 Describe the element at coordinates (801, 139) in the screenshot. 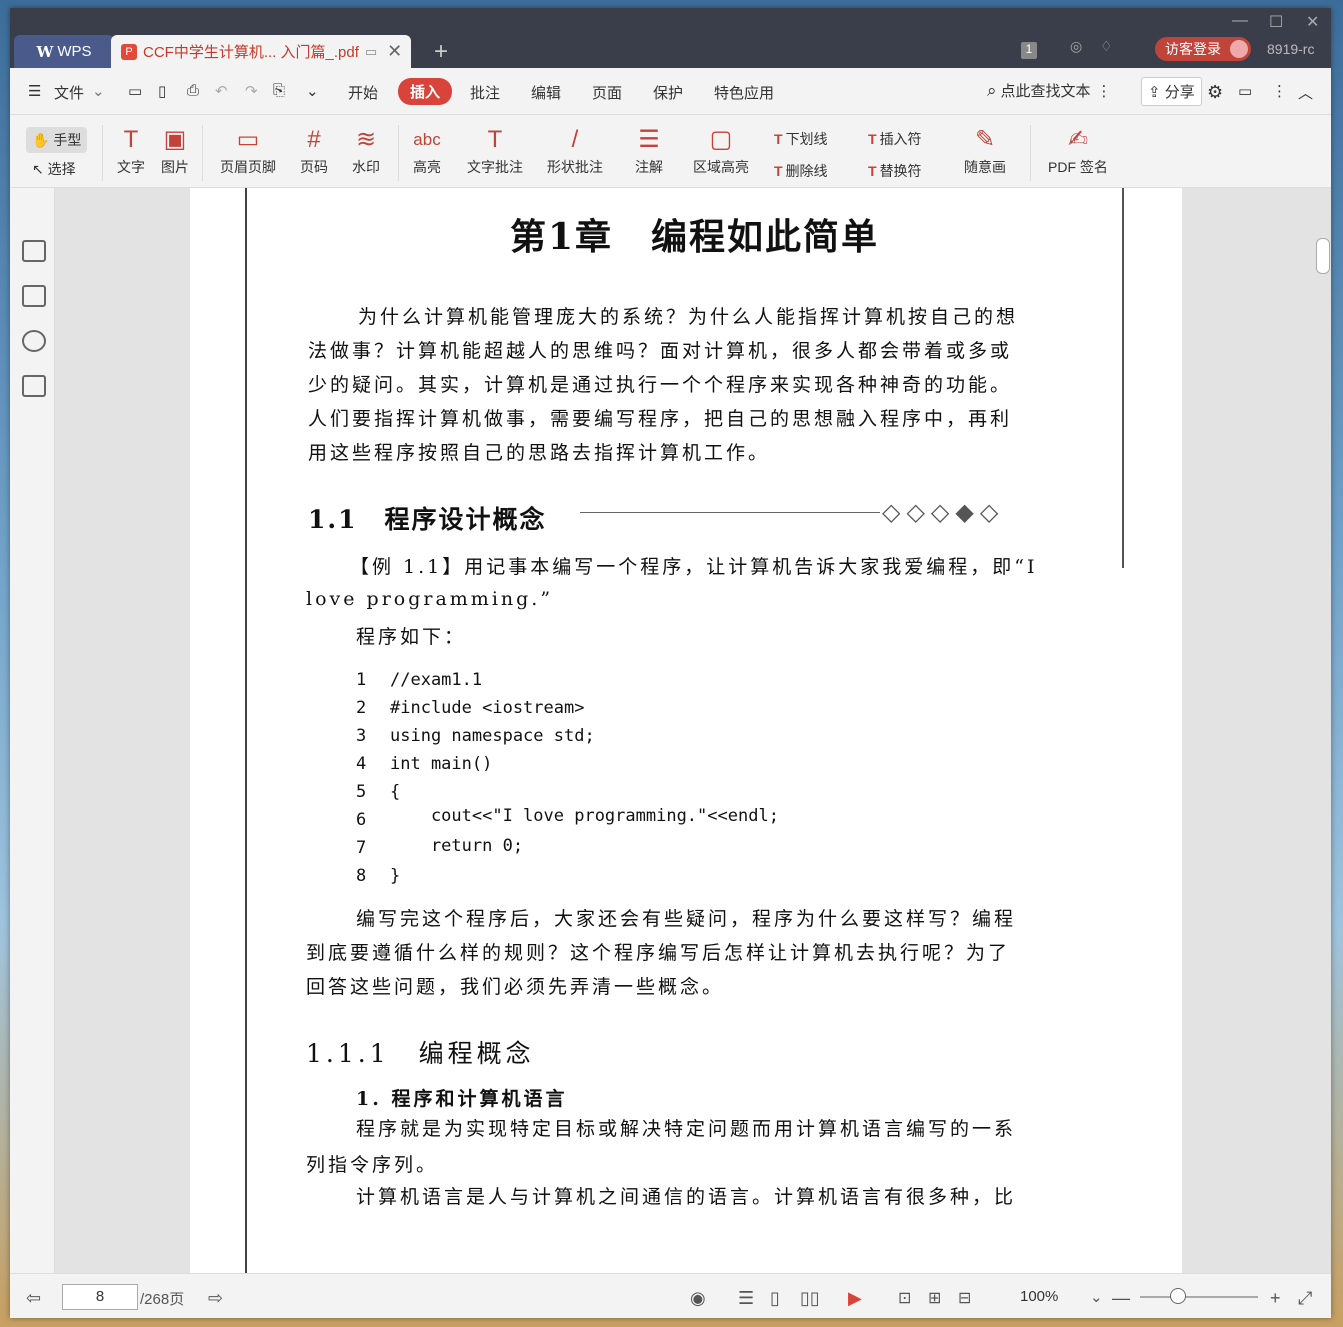

I see `underline-button: T 下划线` at that location.